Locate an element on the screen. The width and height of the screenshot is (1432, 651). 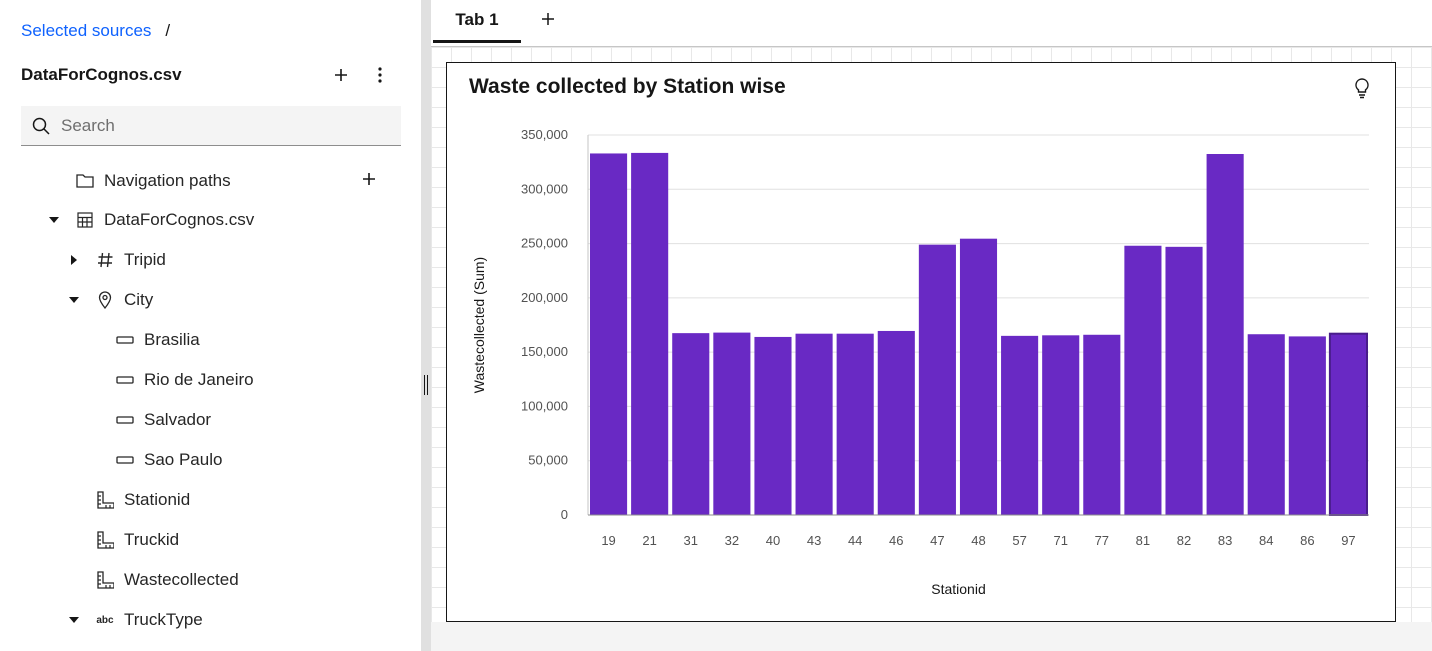
add-tab-button is located at coordinates (548, 19).